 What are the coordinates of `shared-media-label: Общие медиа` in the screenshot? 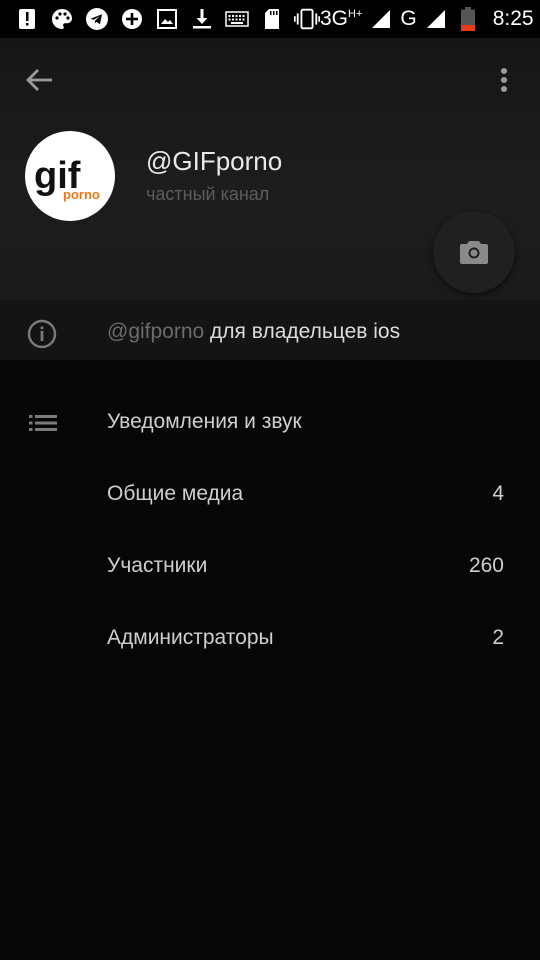 It's located at (175, 493).